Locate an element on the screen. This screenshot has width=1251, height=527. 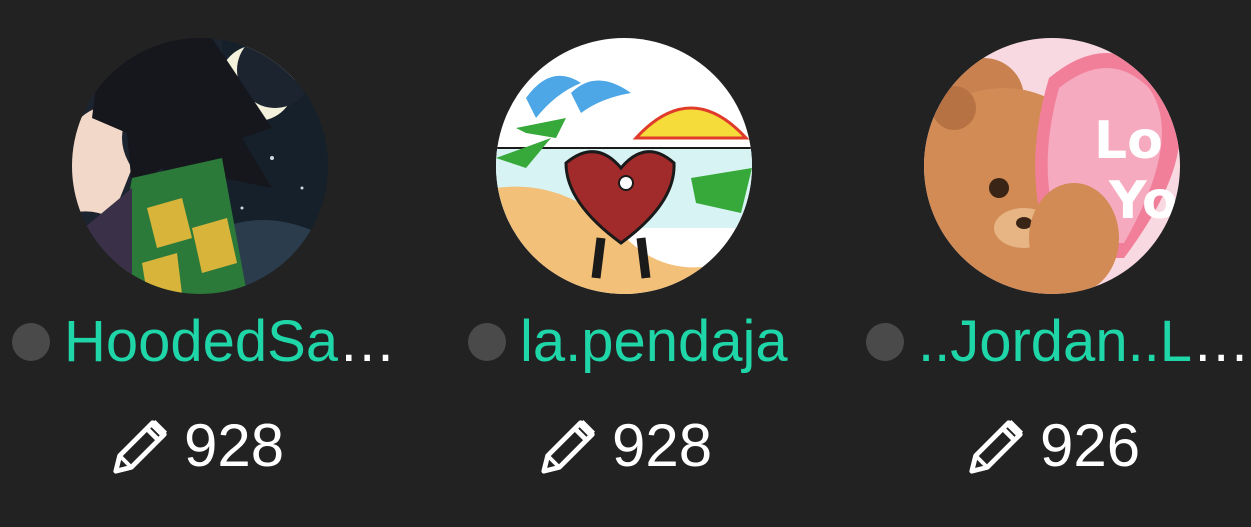
score-value: 926 is located at coordinates (1090, 445).